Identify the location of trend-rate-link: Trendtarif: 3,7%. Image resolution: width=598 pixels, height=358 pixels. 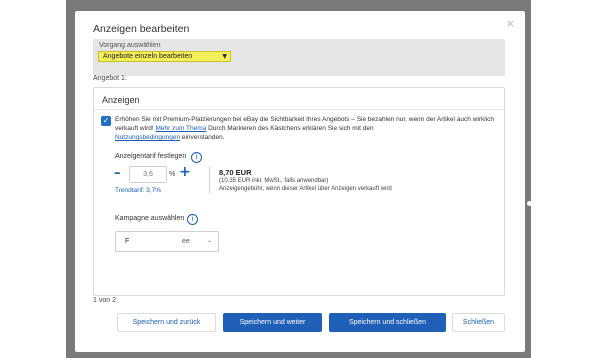
(138, 190).